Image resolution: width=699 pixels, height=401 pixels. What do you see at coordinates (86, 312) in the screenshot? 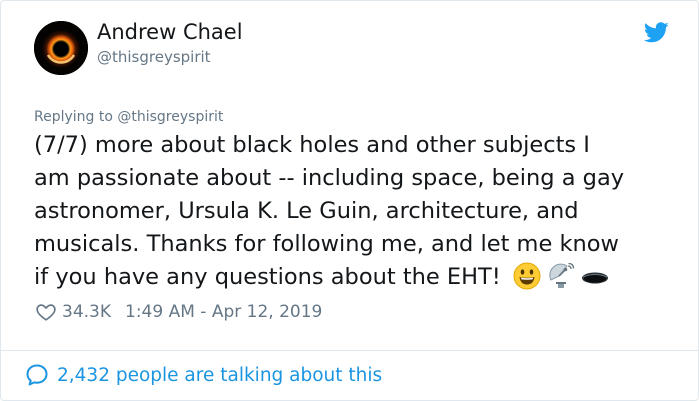
I see `like-count: 34.3K` at bounding box center [86, 312].